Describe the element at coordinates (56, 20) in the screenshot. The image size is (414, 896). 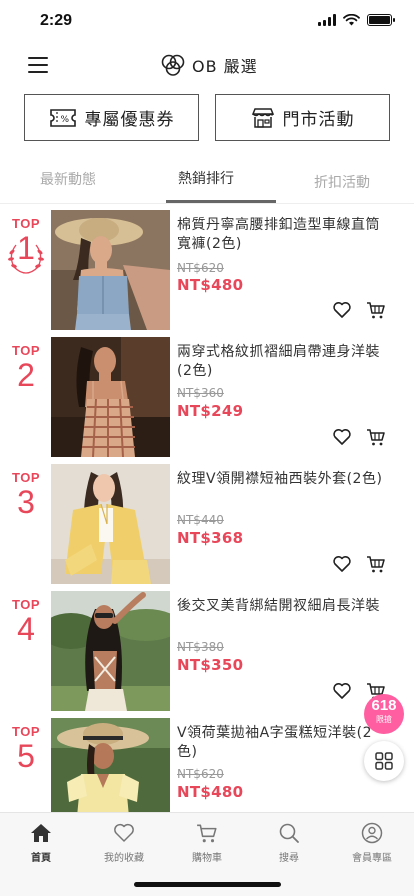
I see `status-time: 2:29` at that location.